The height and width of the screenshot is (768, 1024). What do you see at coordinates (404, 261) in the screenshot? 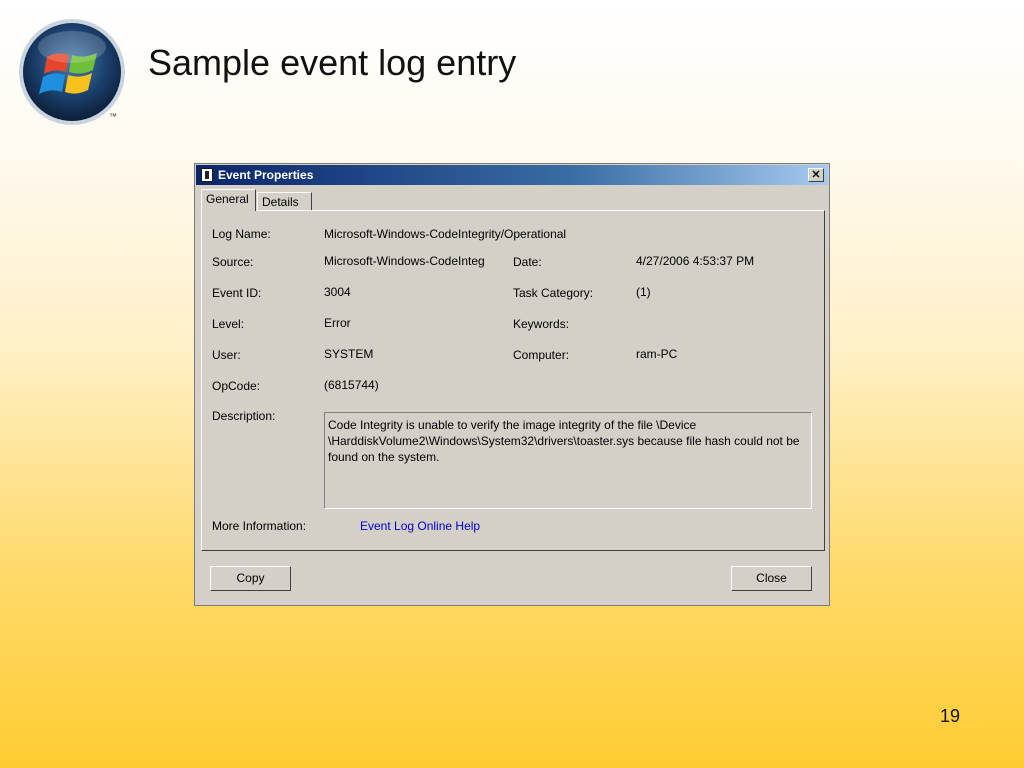
I see `source-value: Microsoft-Windows-CodeInteg` at bounding box center [404, 261].